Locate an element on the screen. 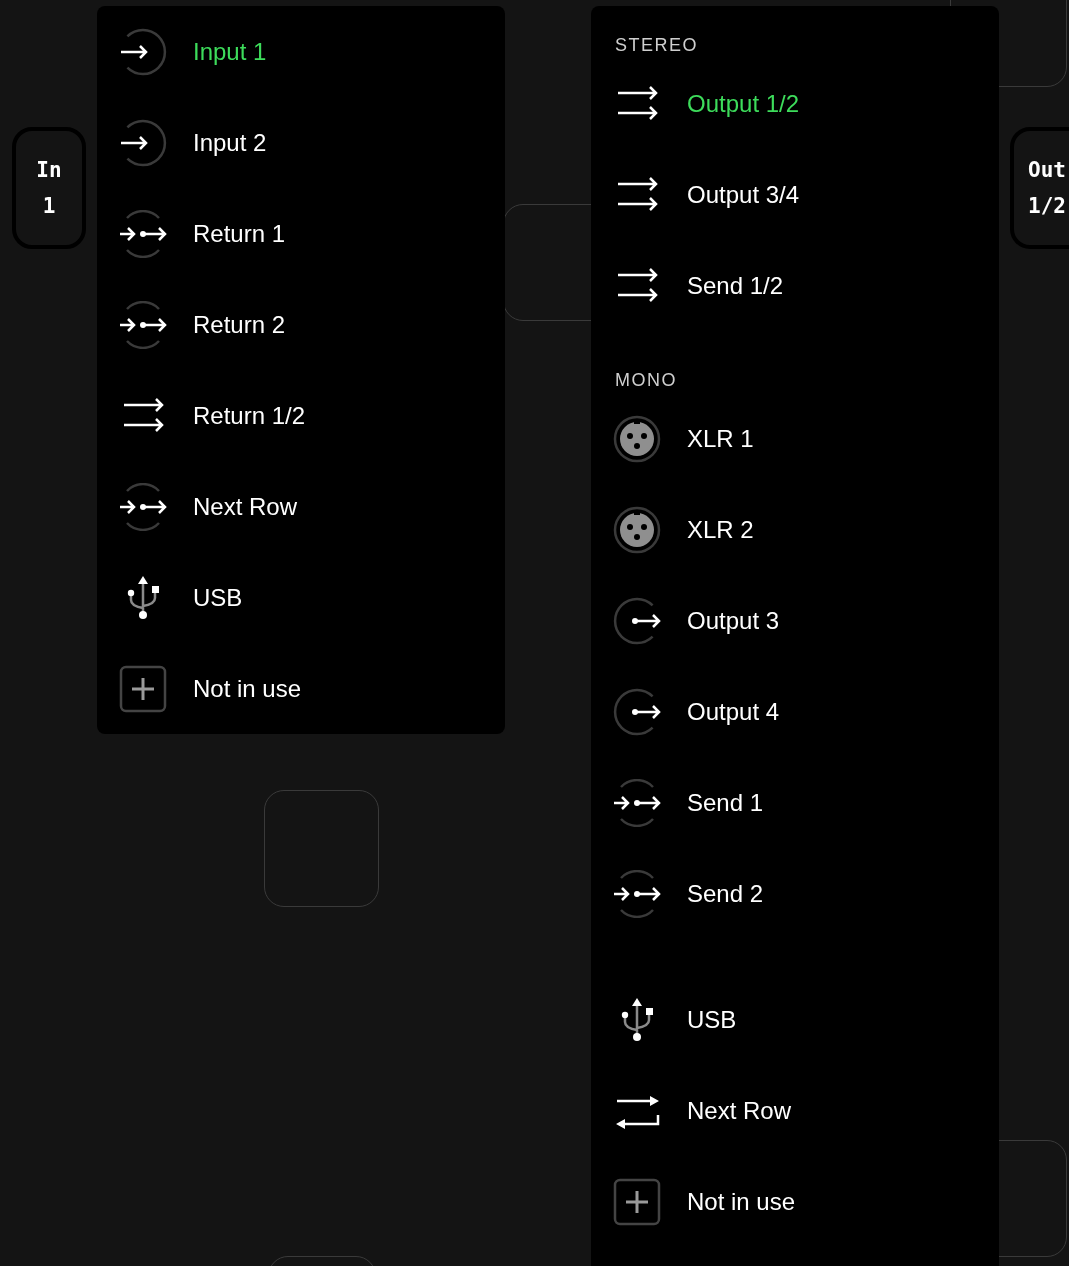  menu-item: Output 1/2 is located at coordinates (795, 103).